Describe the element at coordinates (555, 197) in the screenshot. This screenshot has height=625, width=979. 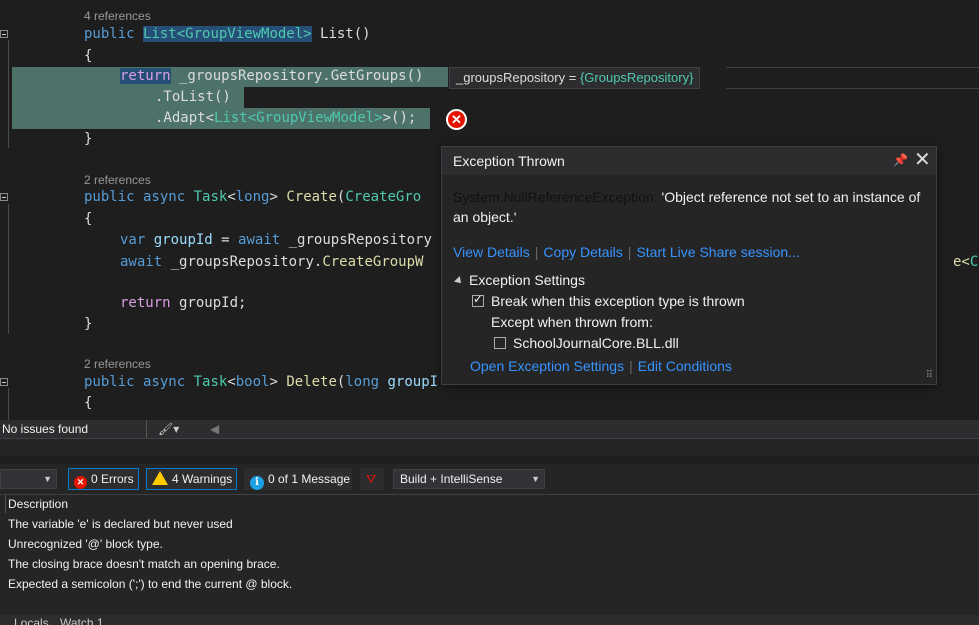
I see `exception-type: System.NullReferenceException:` at that location.